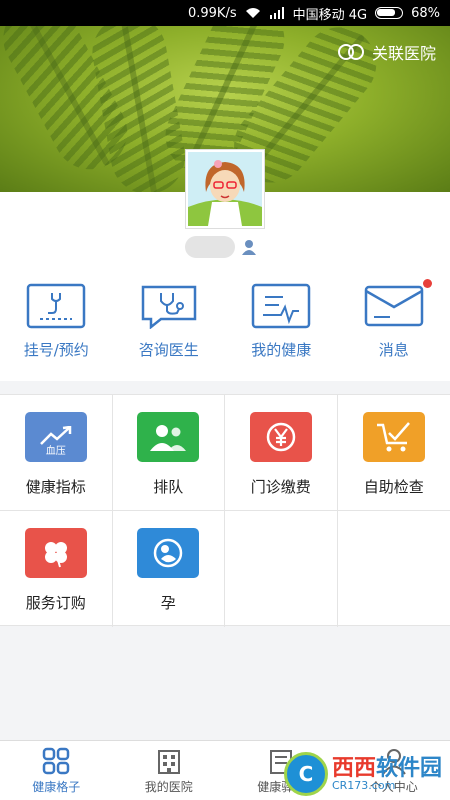 This screenshot has height=800, width=450. I want to click on health-card-icon, so click(281, 306).